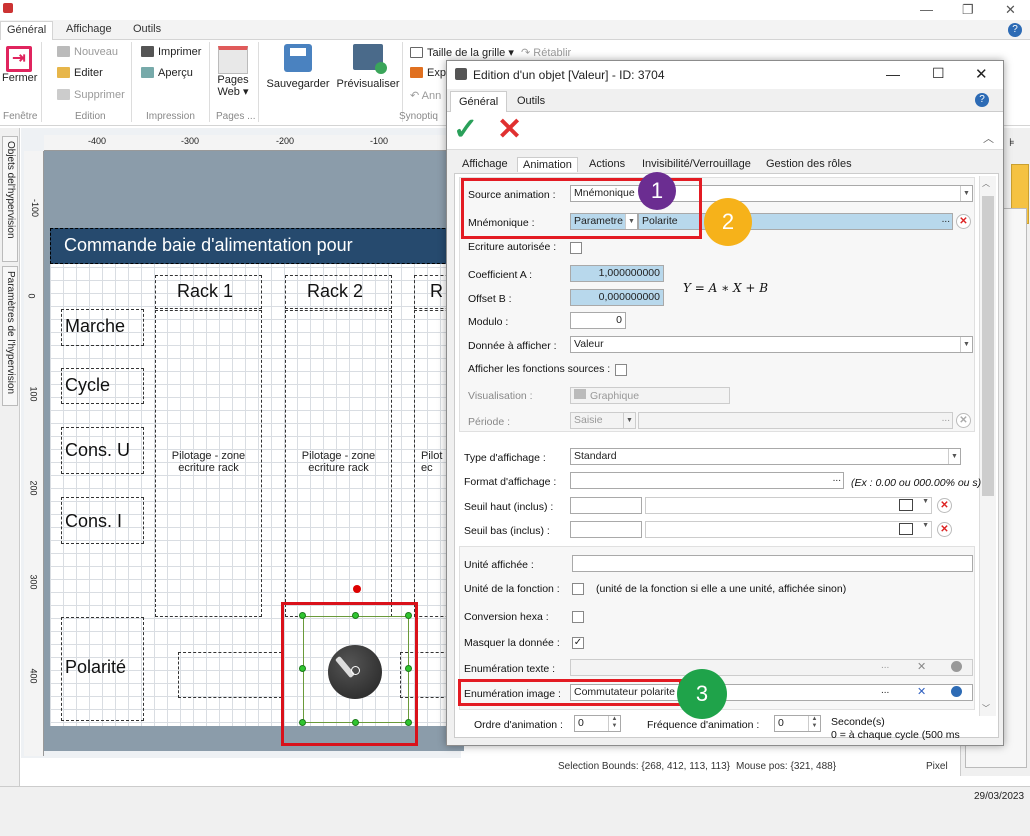  Describe the element at coordinates (80, 73) in the screenshot. I see `edit-button: Editer` at that location.